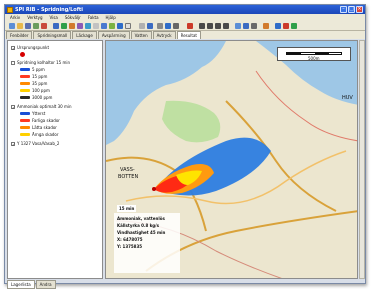 Image resolution: width=373 pixels, height=289 pixels. I want to click on close-button: ×, so click(359, 9).